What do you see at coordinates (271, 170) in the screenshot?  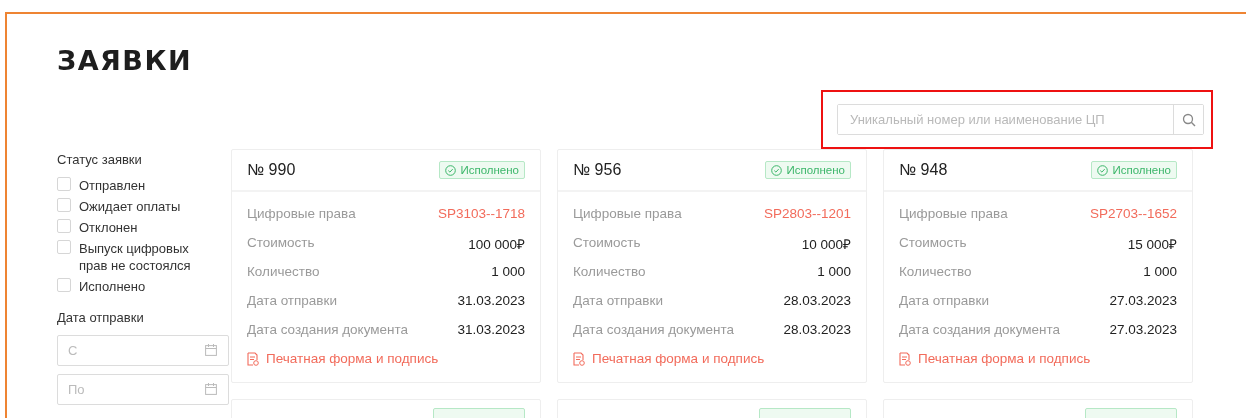 I see `order-number: № 990` at bounding box center [271, 170].